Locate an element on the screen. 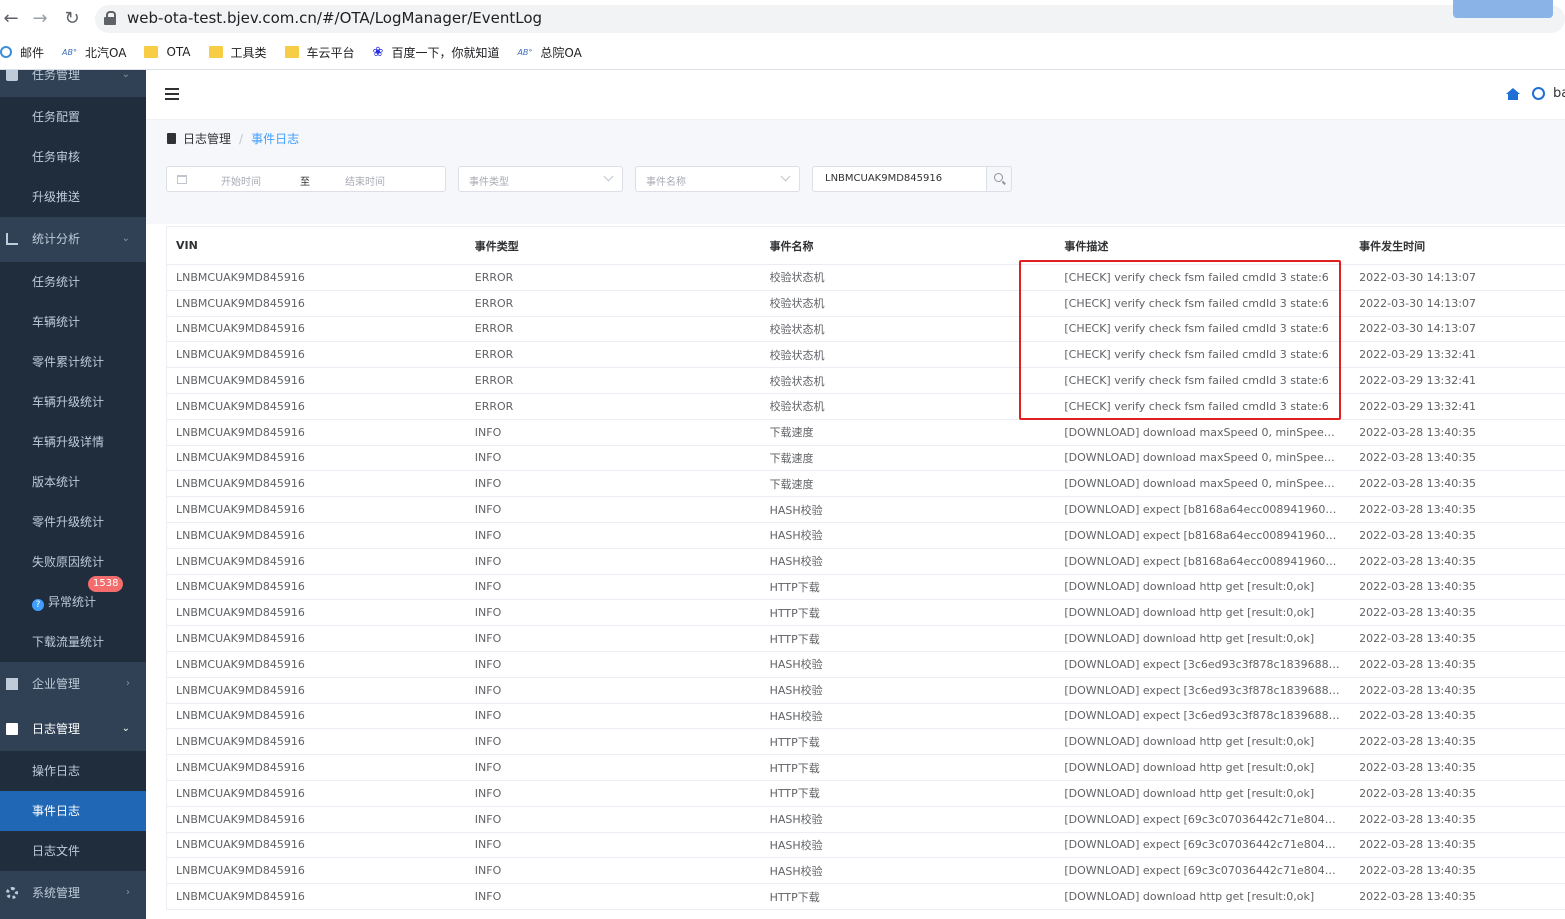 This screenshot has width=1565, height=919. vin-search-input: LNBMCUAK9MD845916 is located at coordinates (899, 179).